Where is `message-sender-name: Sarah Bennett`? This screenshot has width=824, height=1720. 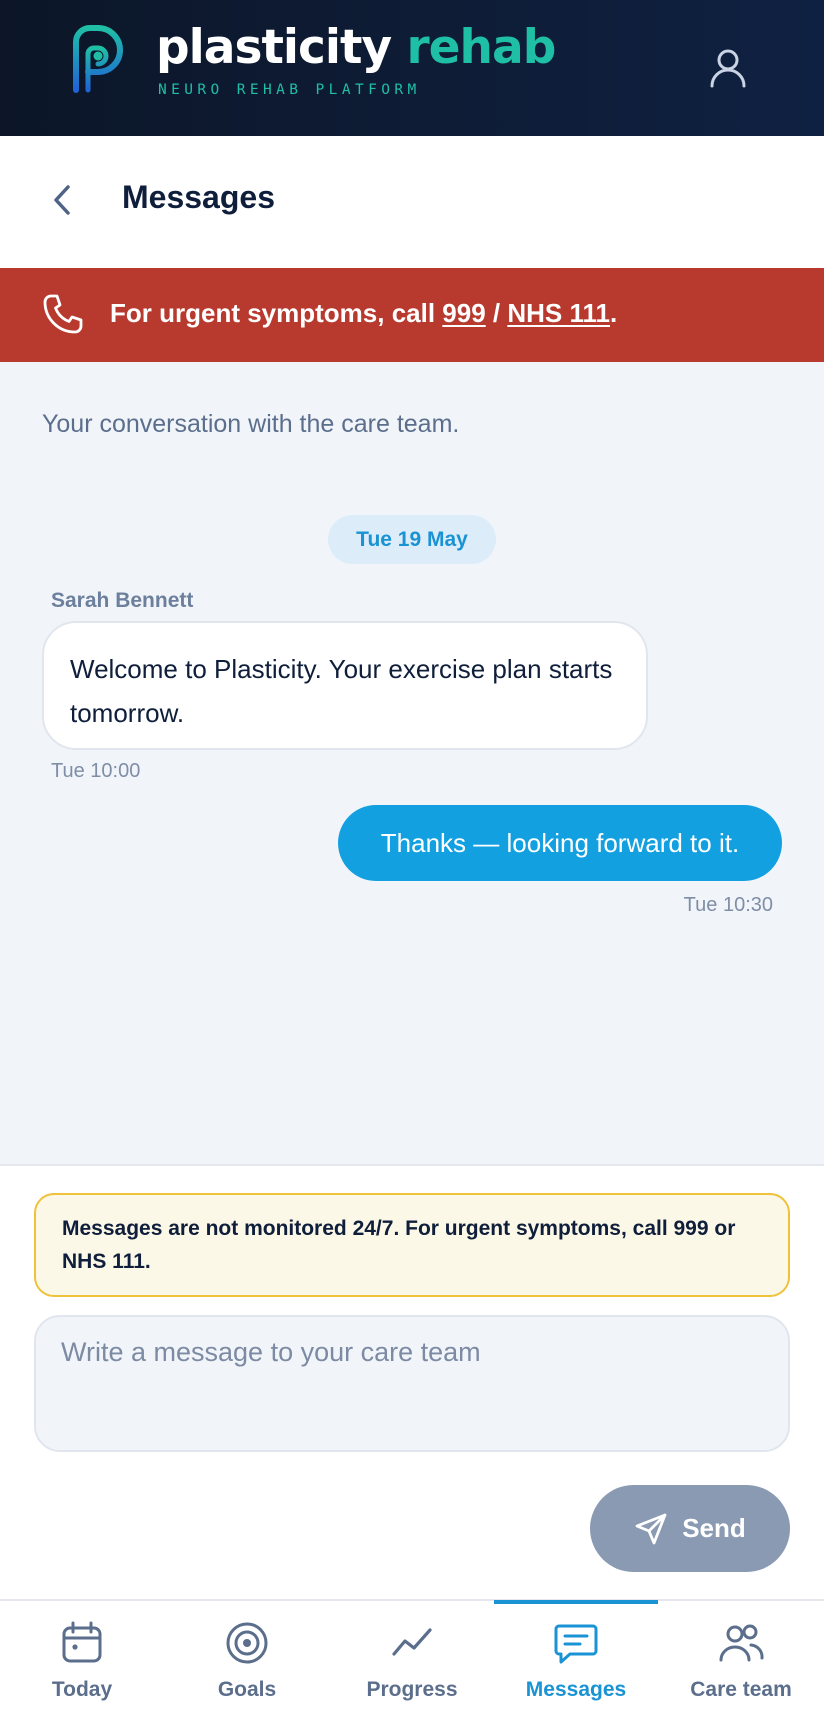 message-sender-name: Sarah Bennett is located at coordinates (122, 600).